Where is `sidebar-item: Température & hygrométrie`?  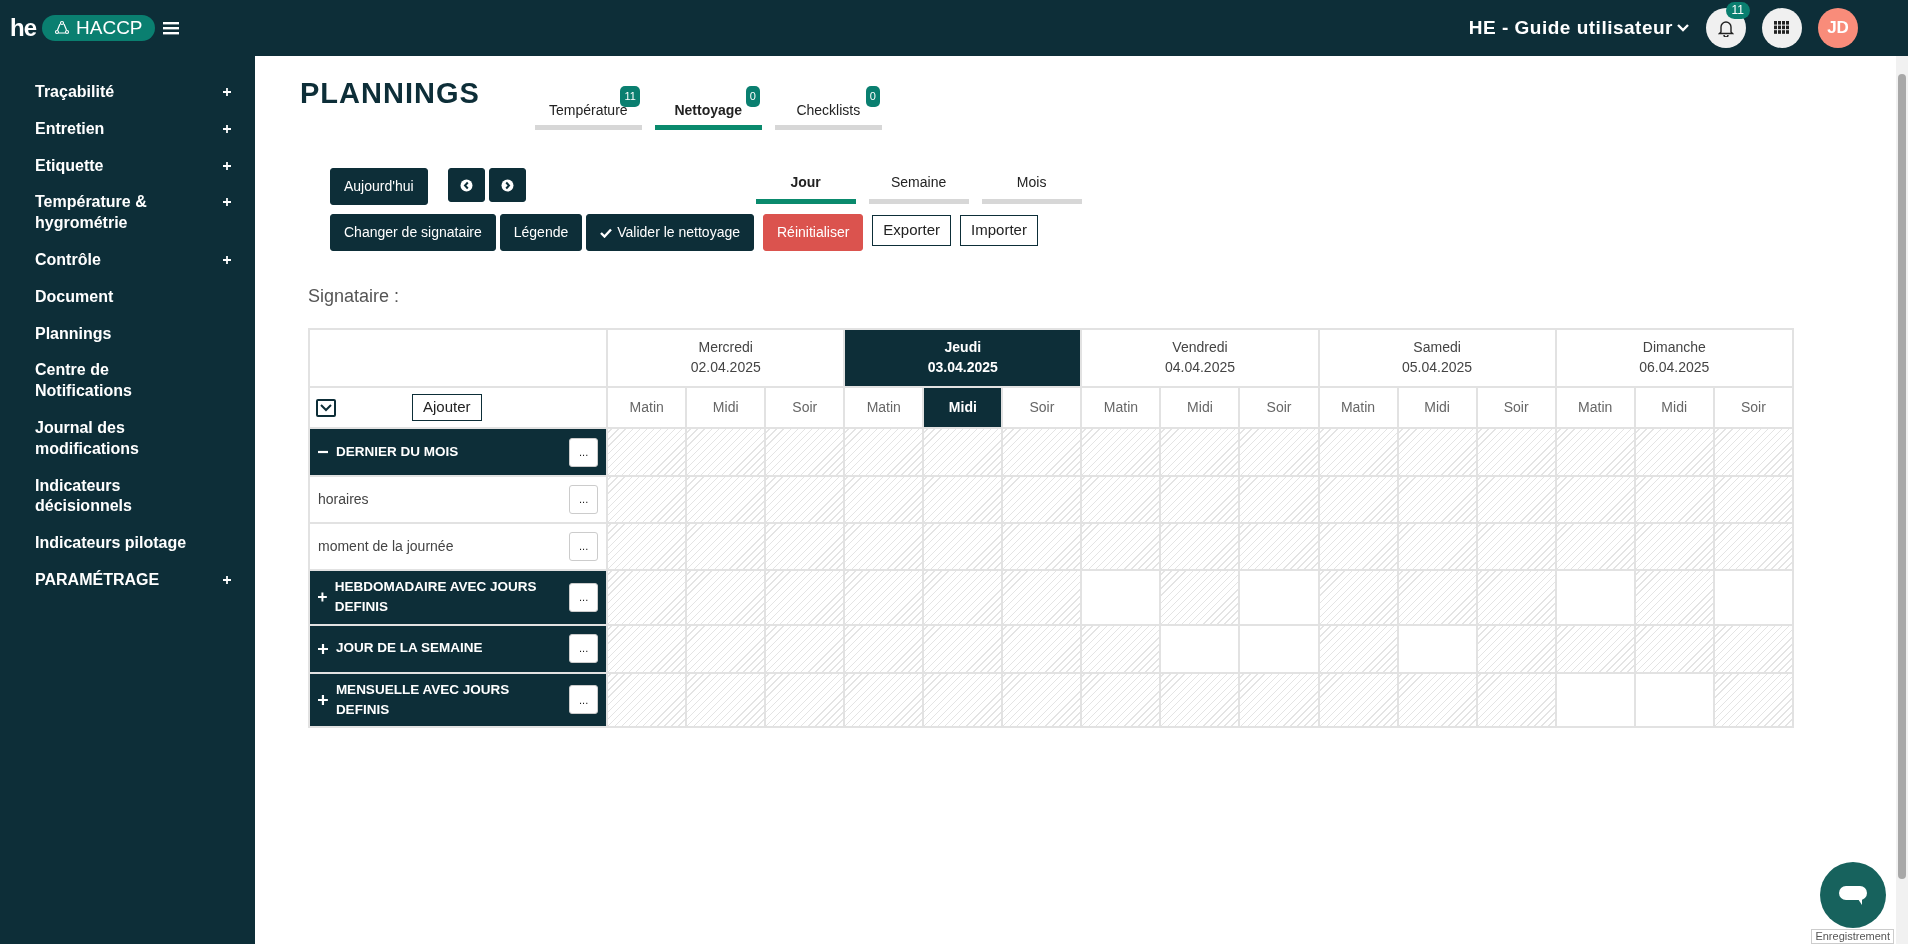 sidebar-item: Température & hygrométrie is located at coordinates (127, 213).